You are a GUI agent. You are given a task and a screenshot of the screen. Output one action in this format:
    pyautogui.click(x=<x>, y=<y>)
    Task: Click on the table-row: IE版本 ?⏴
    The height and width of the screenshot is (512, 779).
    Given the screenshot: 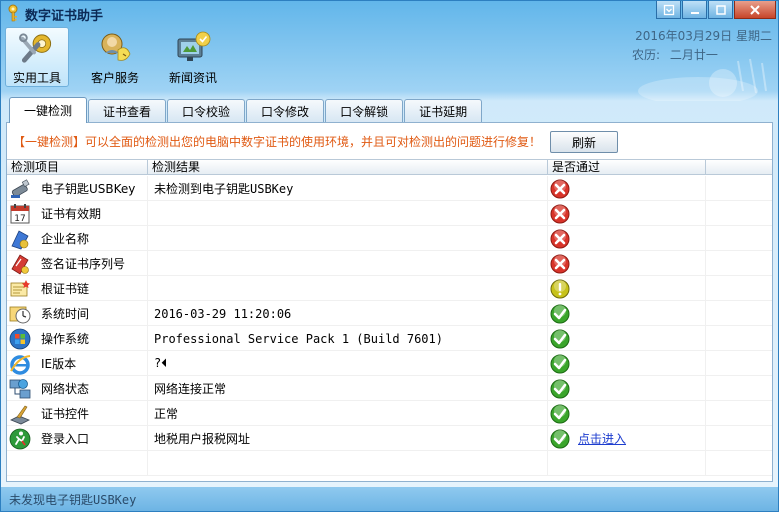 What is the action you would take?
    pyautogui.click(x=389, y=363)
    